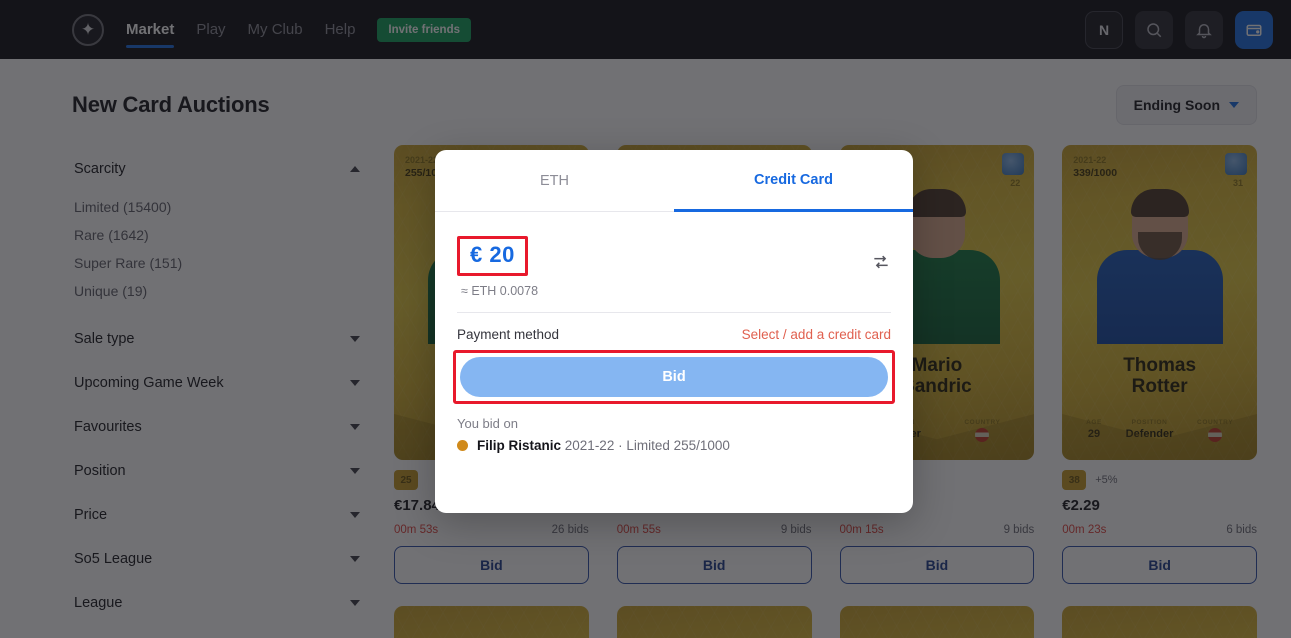 The image size is (1291, 638). I want to click on select-add-credit-card-link: Select / add a credit card, so click(816, 334).